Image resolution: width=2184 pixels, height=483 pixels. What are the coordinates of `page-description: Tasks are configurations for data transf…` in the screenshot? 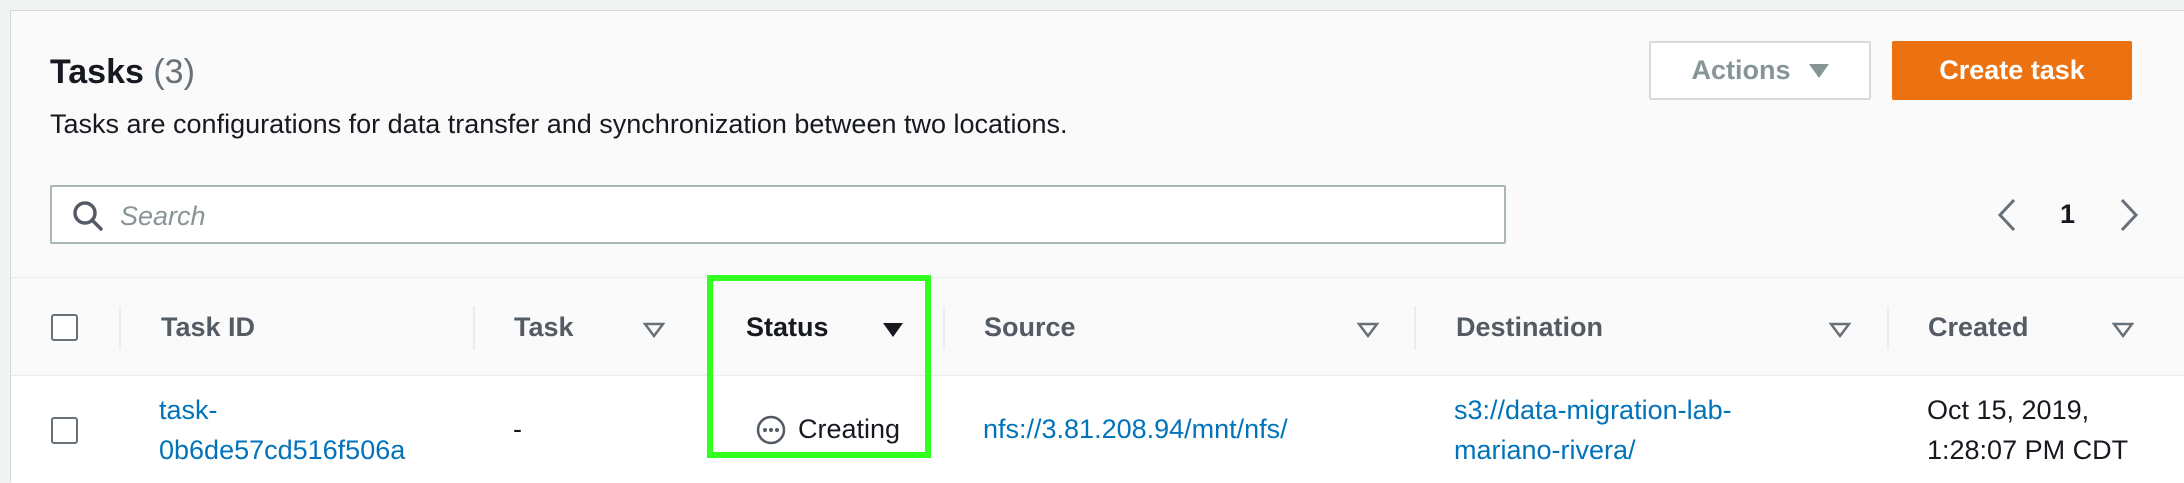 It's located at (559, 124).